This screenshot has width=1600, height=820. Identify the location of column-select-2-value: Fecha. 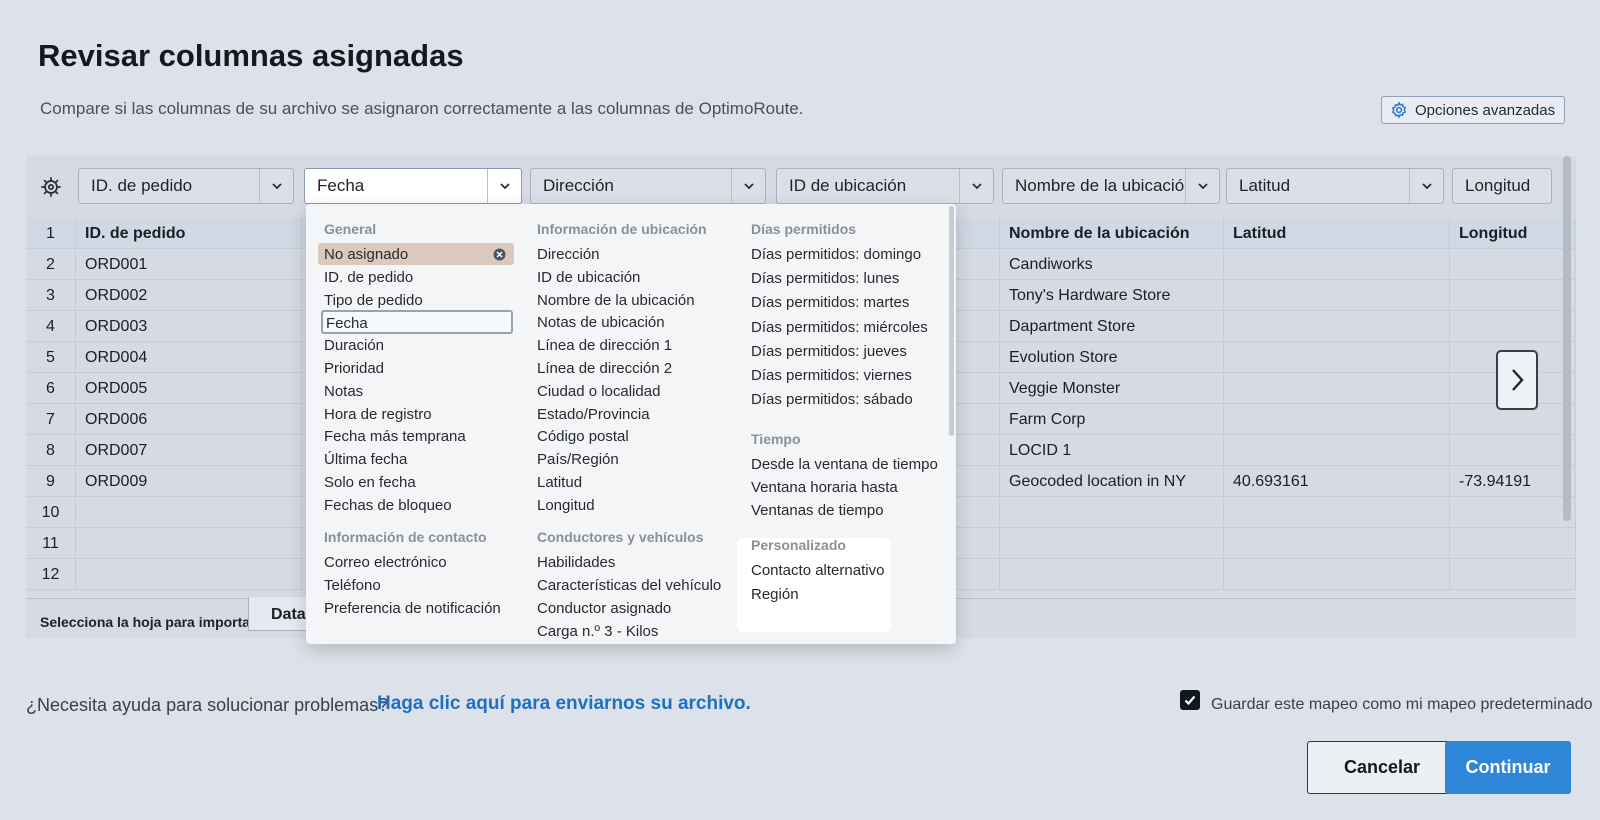
(341, 185).